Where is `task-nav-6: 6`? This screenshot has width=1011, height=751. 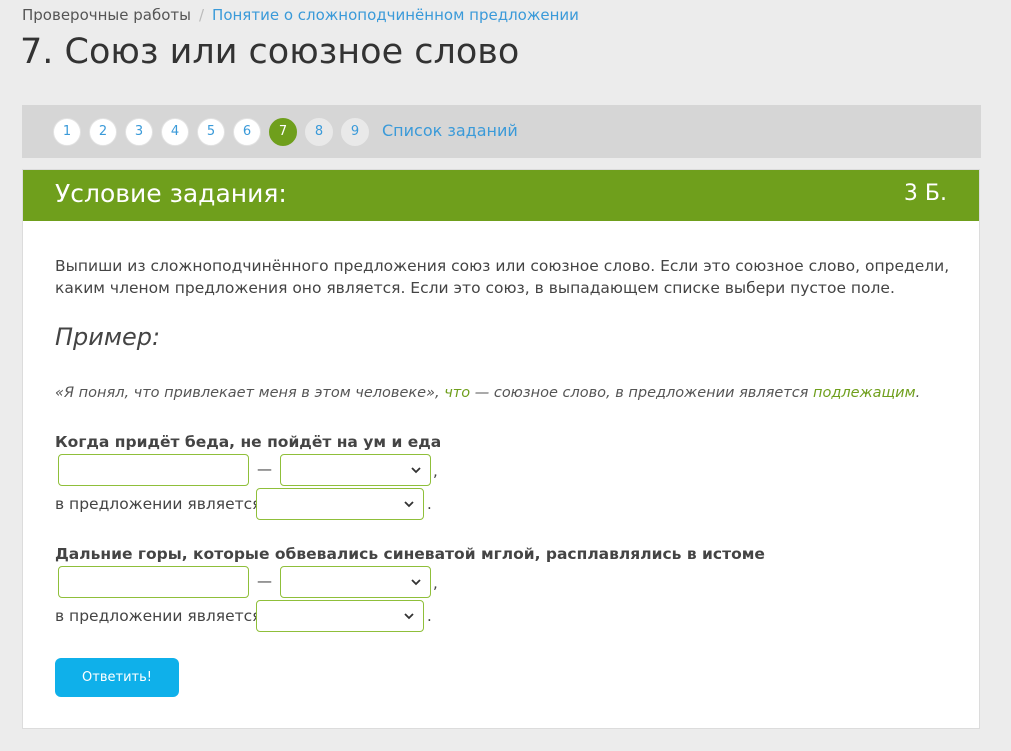 task-nav-6: 6 is located at coordinates (247, 132).